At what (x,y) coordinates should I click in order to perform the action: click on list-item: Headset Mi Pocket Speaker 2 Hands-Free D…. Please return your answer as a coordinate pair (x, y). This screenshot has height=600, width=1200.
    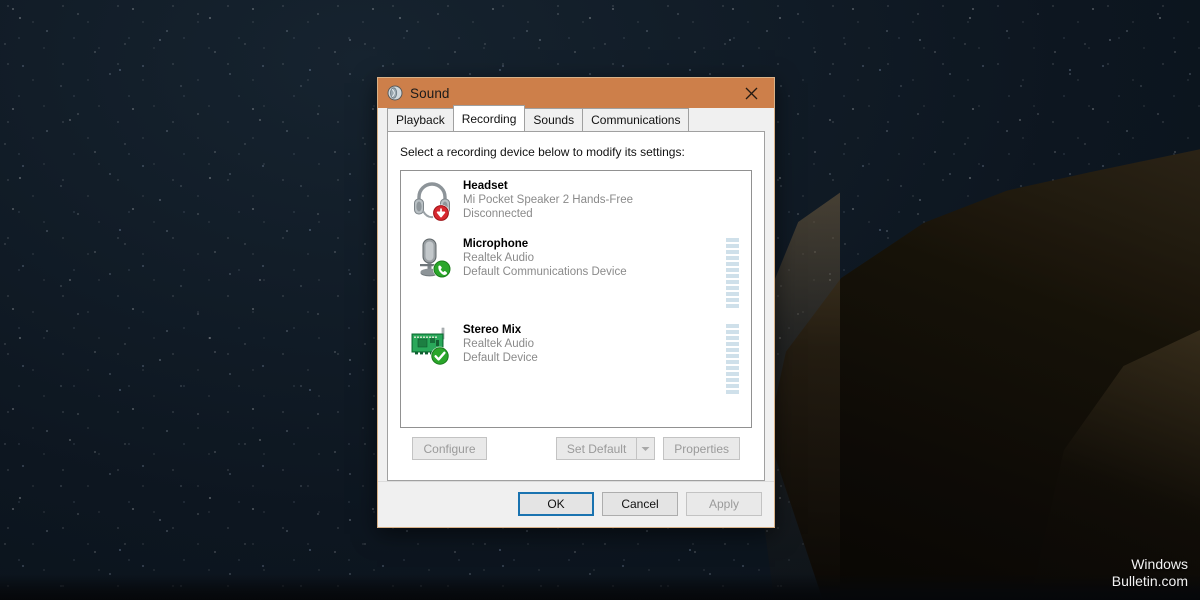
    Looking at the image, I should click on (576, 200).